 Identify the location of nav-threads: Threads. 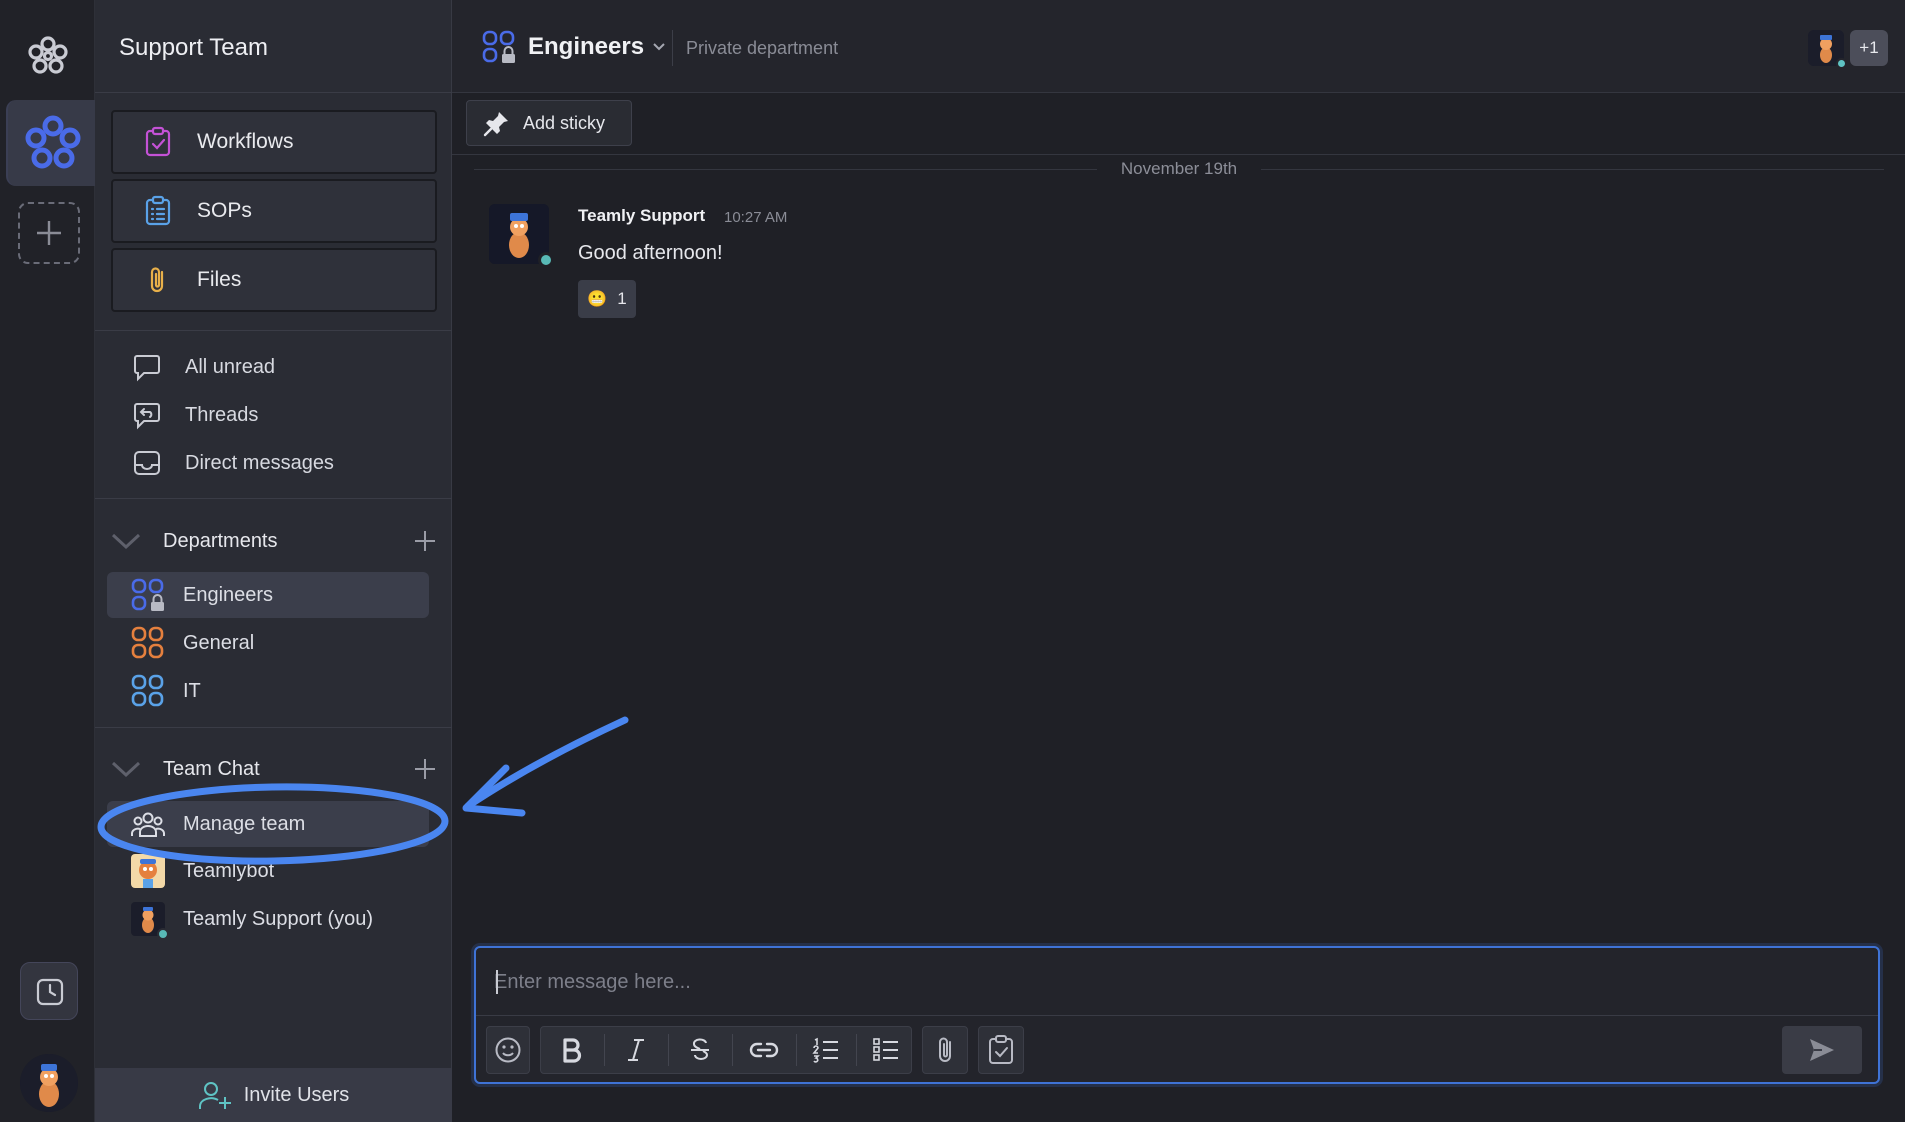
(194, 415).